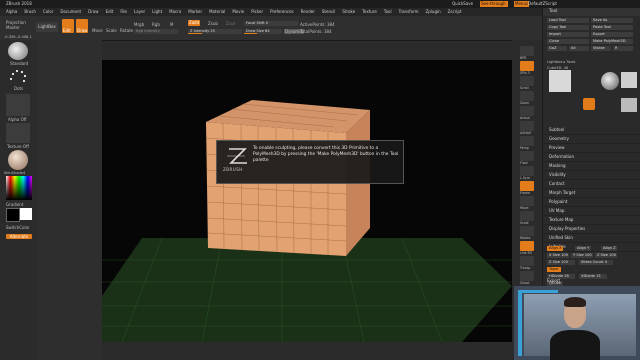 The image size is (640, 360). What do you see at coordinates (527, 98) in the screenshot?
I see `shelf-zoom-button: Zoom` at bounding box center [527, 98].